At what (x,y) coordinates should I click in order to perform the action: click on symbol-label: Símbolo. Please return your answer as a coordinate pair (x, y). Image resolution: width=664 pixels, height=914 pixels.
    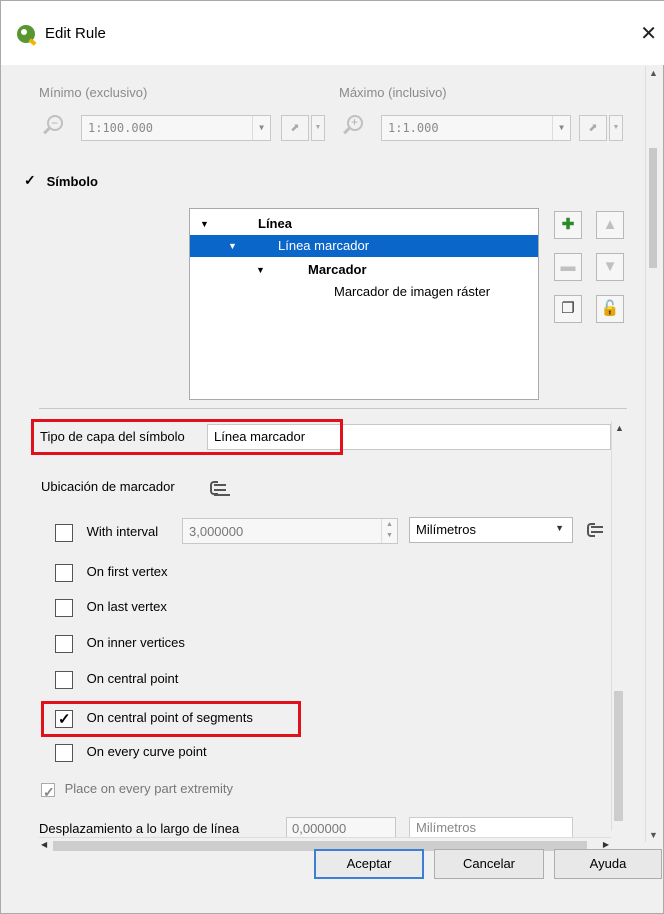
    Looking at the image, I should click on (72, 182).